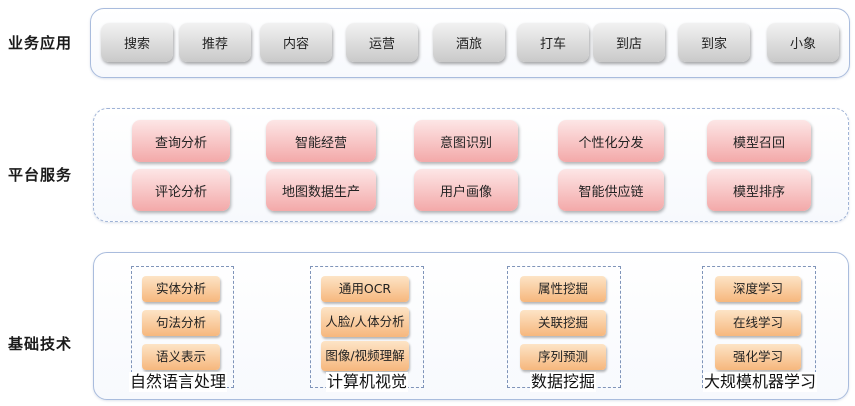 The height and width of the screenshot is (406, 855). What do you see at coordinates (758, 357) in the screenshot?
I see `foundation-item-reinforcement-learning: 强化学习` at bounding box center [758, 357].